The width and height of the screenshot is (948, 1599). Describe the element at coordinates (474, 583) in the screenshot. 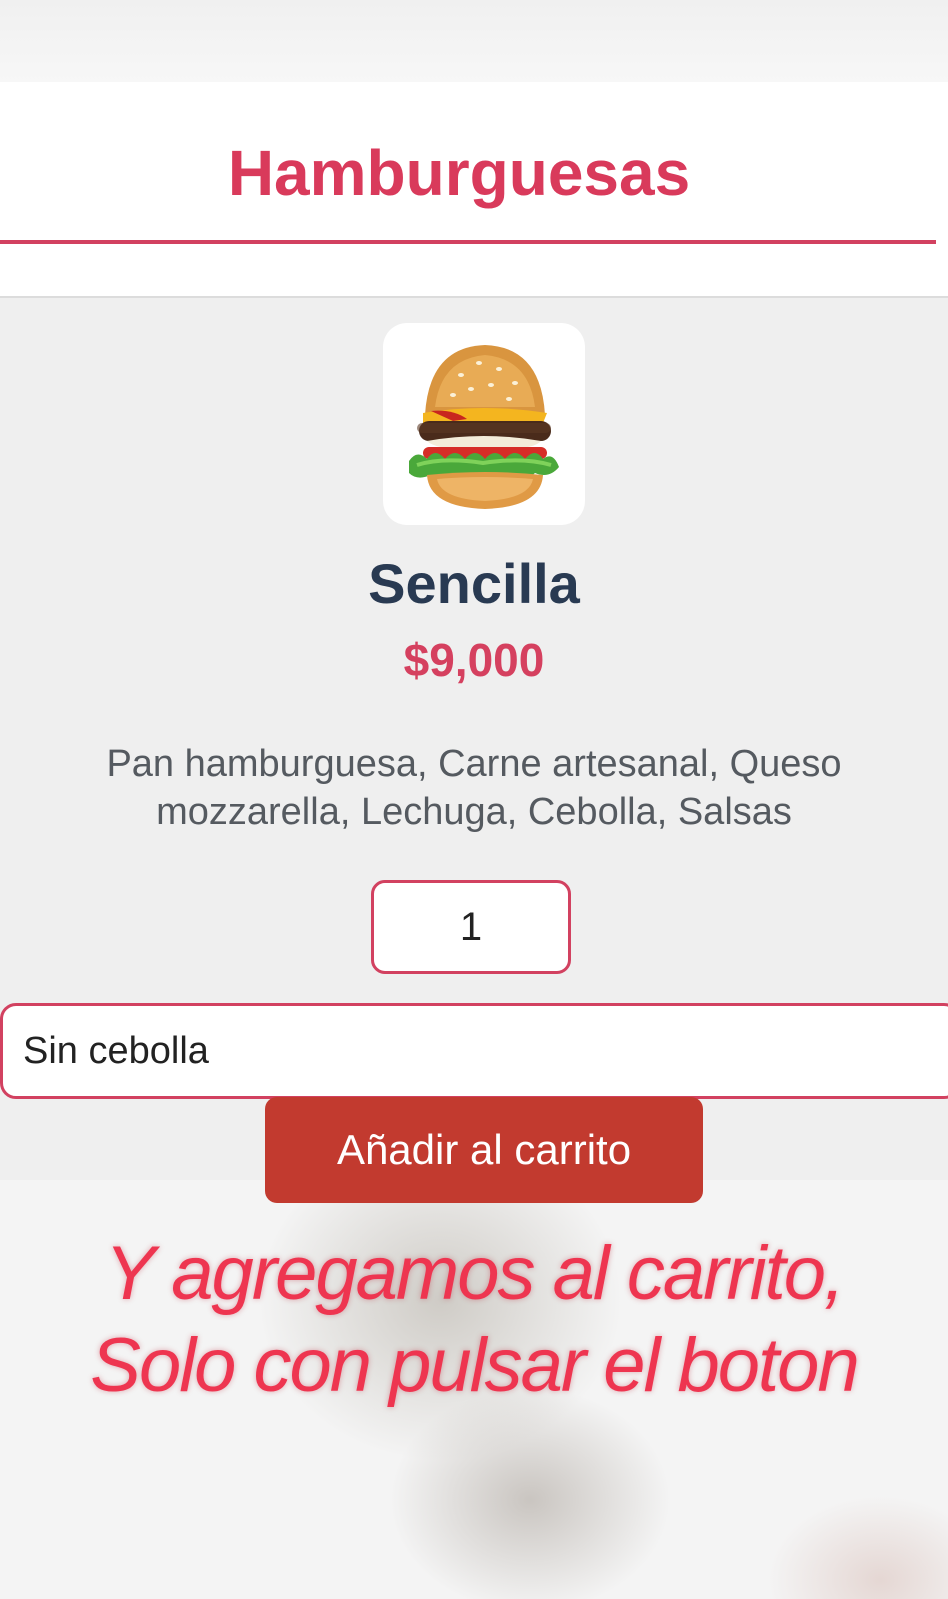

I see `product-name: Sencilla` at that location.